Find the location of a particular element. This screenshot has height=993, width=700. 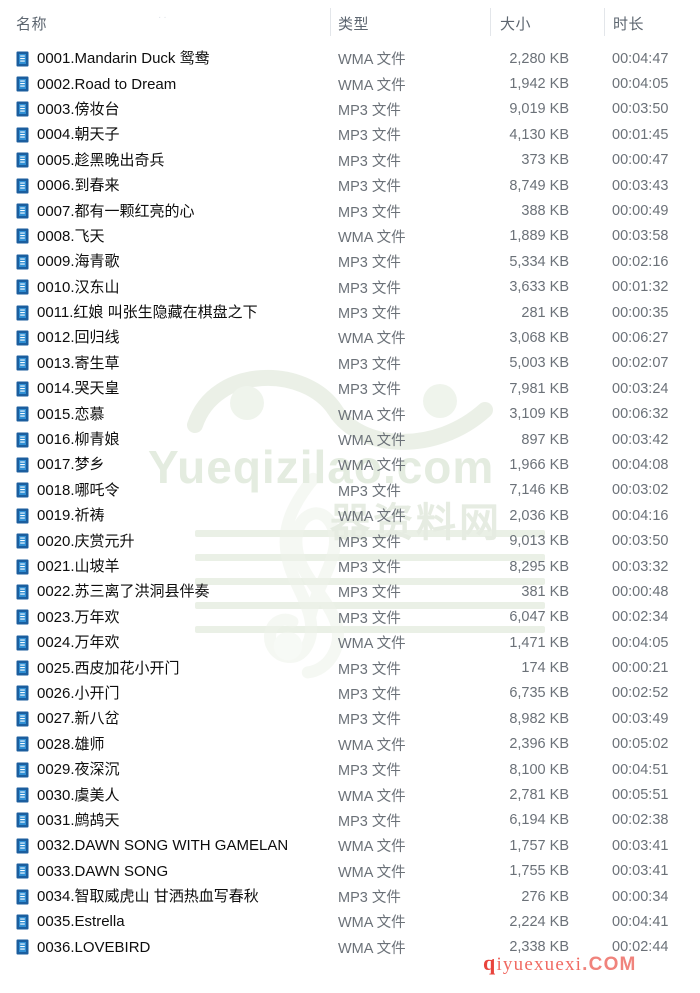

file-name-cell: 0026.小开门 is located at coordinates (68, 693).